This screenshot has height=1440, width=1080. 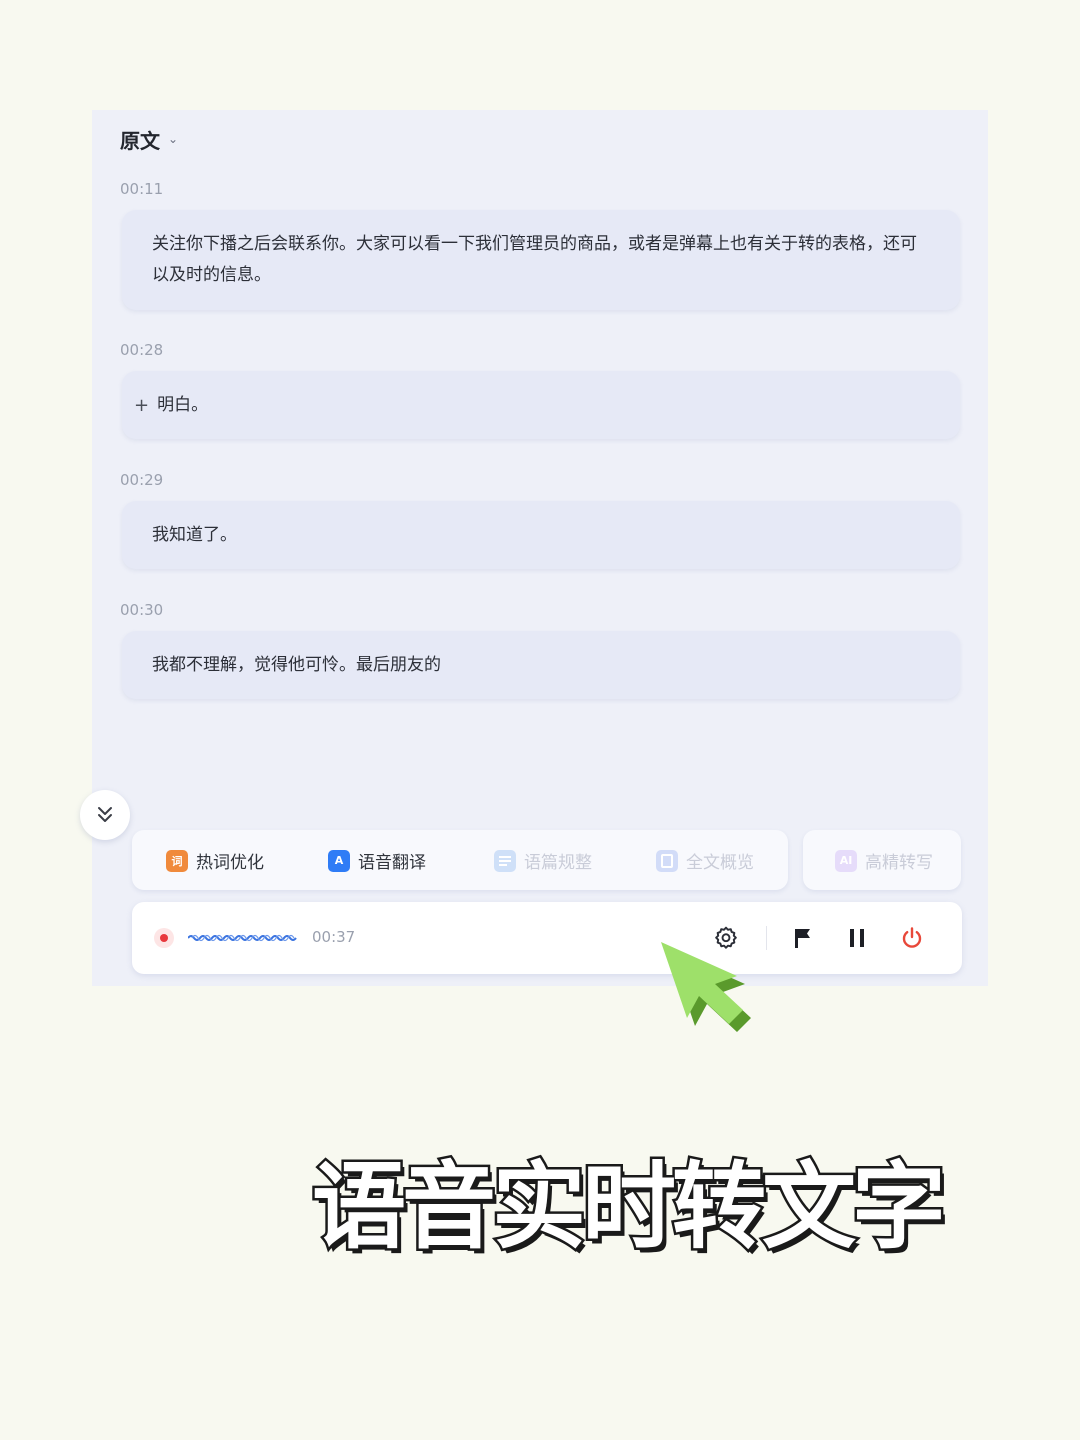 I want to click on pause-icon, so click(x=857, y=938).